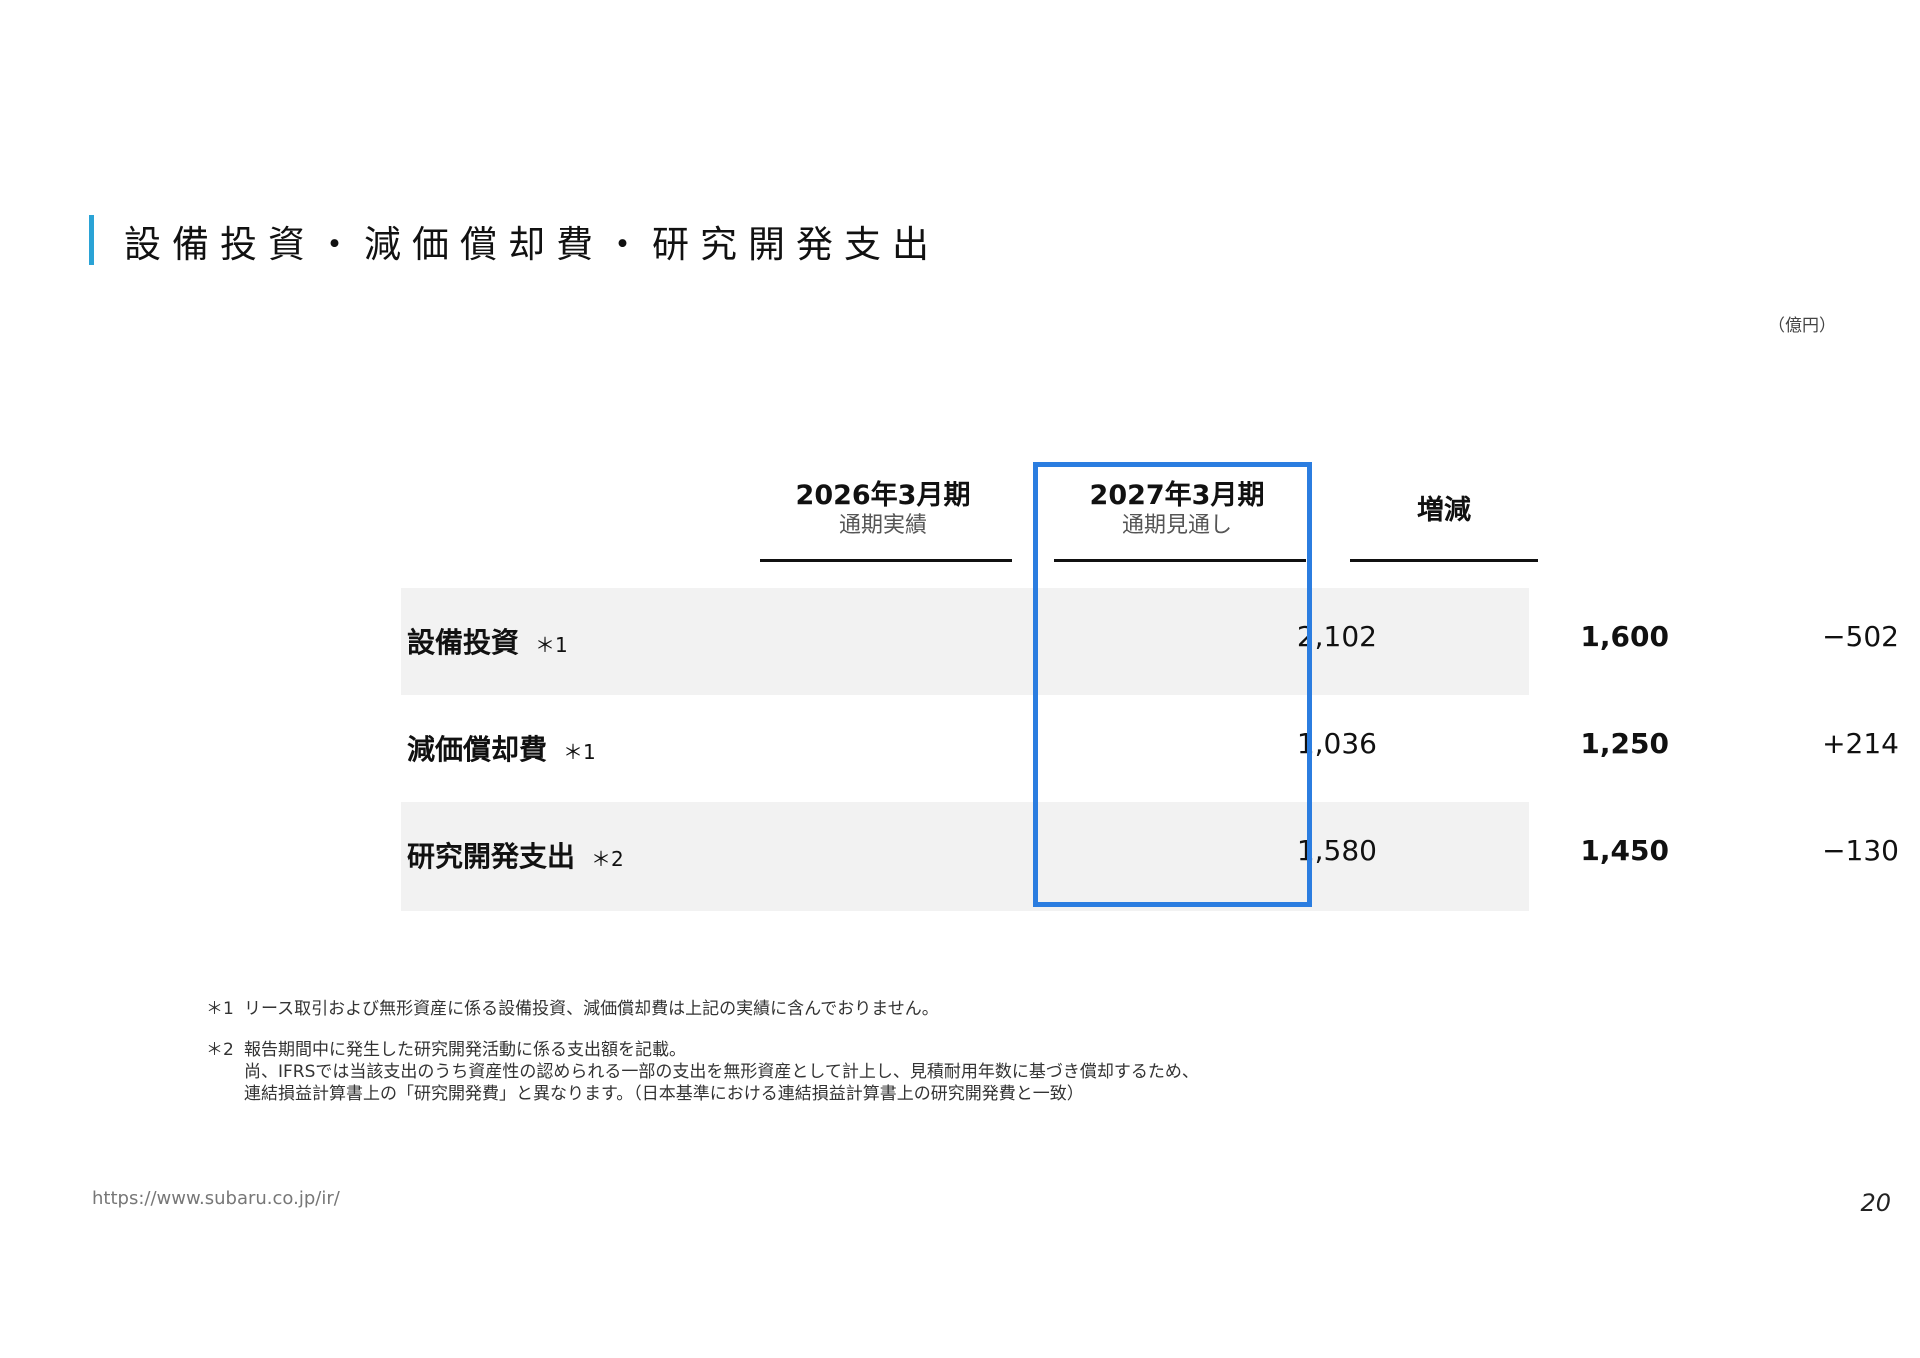 This screenshot has height=1358, width=1920. What do you see at coordinates (216, 1198) in the screenshot?
I see `footer-url: https://www.subaru.co.jp/ir/` at bounding box center [216, 1198].